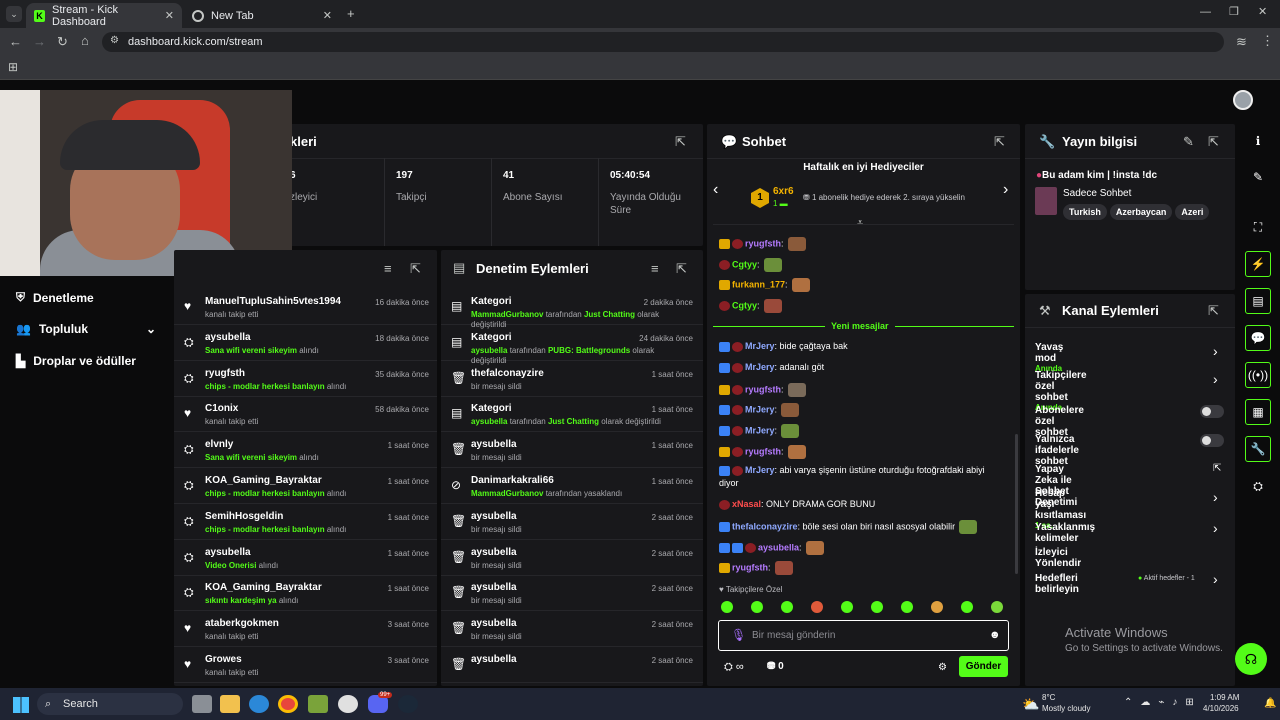 The width and height of the screenshot is (1280, 720). What do you see at coordinates (1241, 41) in the screenshot?
I see `extensions-icon: ≋` at bounding box center [1241, 41].